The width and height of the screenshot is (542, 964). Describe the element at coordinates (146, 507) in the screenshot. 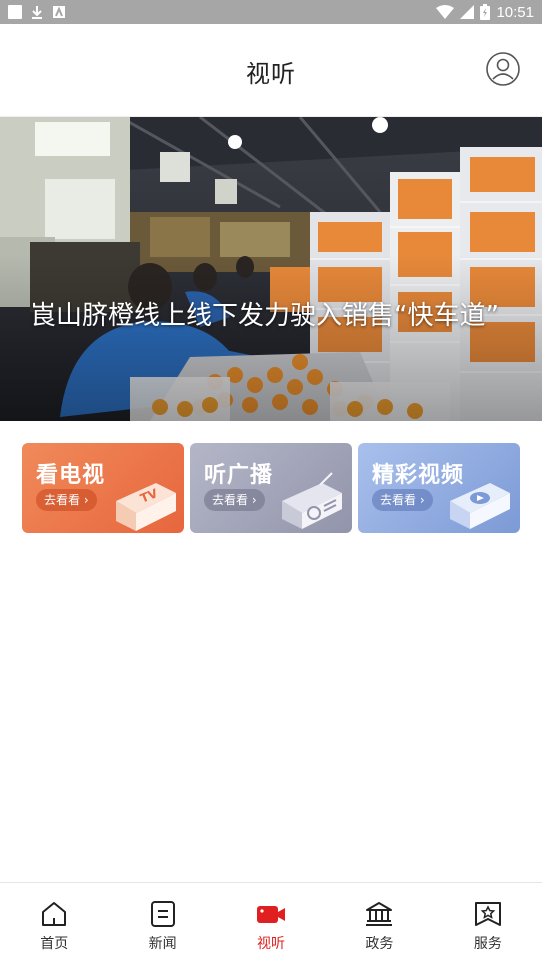

I see `tv-icon: TV` at that location.